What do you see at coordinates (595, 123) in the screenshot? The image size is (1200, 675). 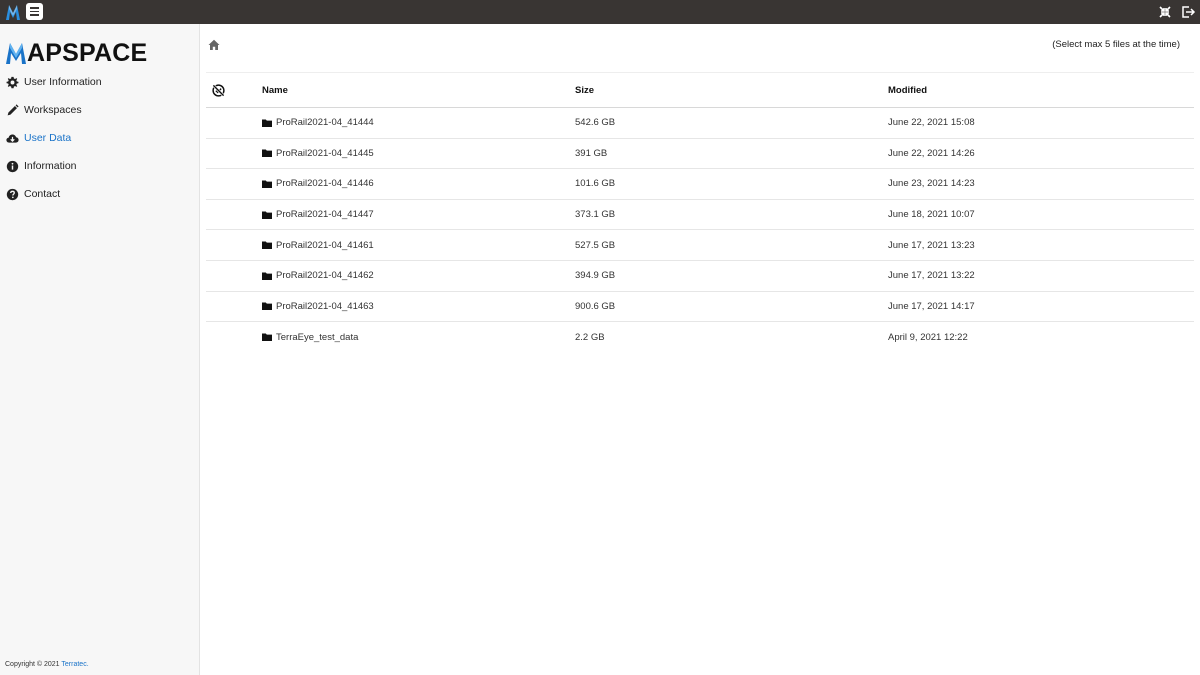 I see `file-size: 542.6 GB` at bounding box center [595, 123].